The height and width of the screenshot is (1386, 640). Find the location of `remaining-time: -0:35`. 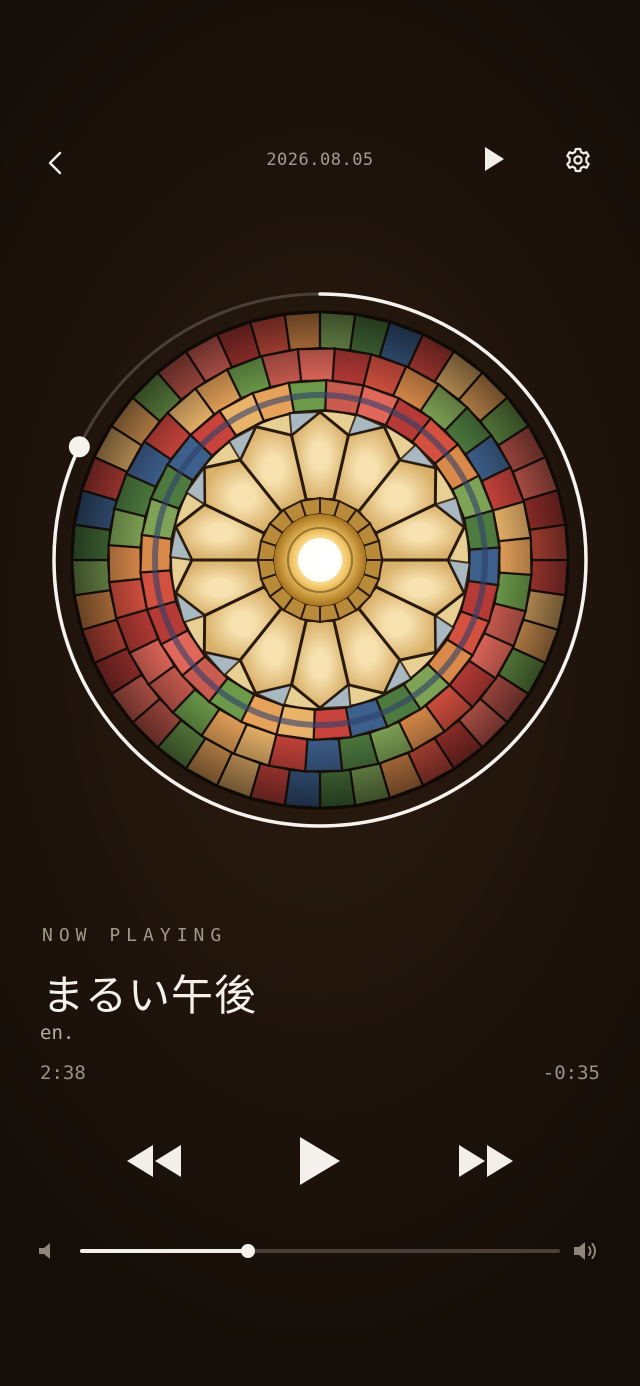

remaining-time: -0:35 is located at coordinates (571, 1073).